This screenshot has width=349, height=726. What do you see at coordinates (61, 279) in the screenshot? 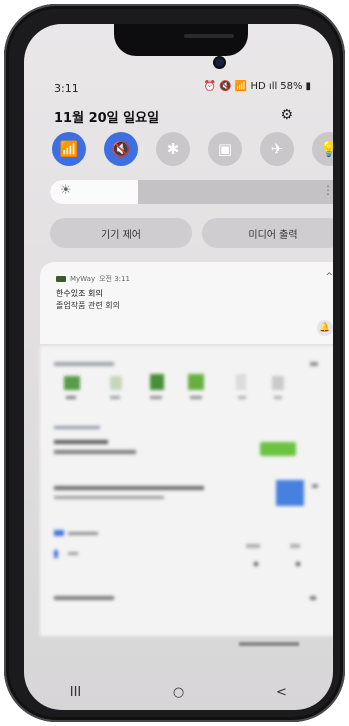
I see `app-logo-icon` at bounding box center [61, 279].